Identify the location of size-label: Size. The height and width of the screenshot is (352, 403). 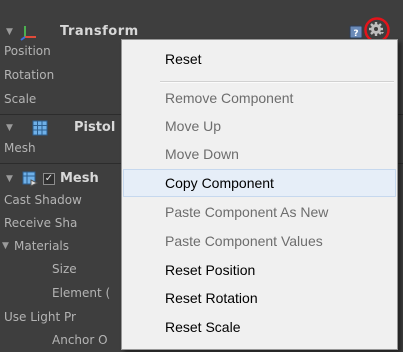
(64, 269).